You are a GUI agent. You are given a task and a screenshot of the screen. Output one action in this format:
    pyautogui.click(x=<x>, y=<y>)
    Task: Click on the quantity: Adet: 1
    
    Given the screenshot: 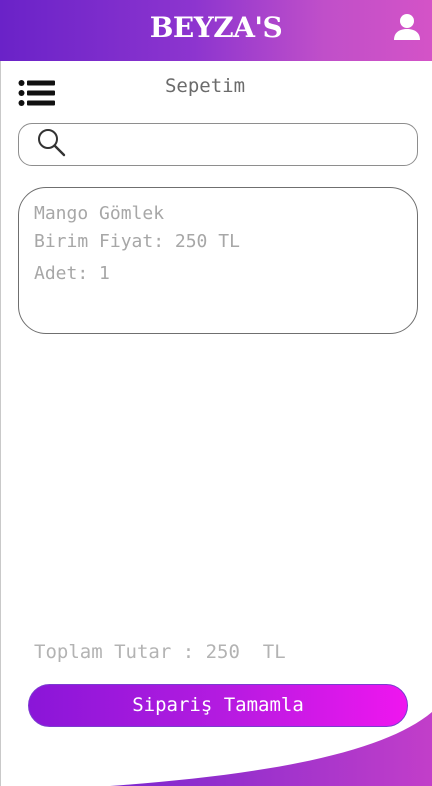 What is the action you would take?
    pyautogui.click(x=72, y=273)
    